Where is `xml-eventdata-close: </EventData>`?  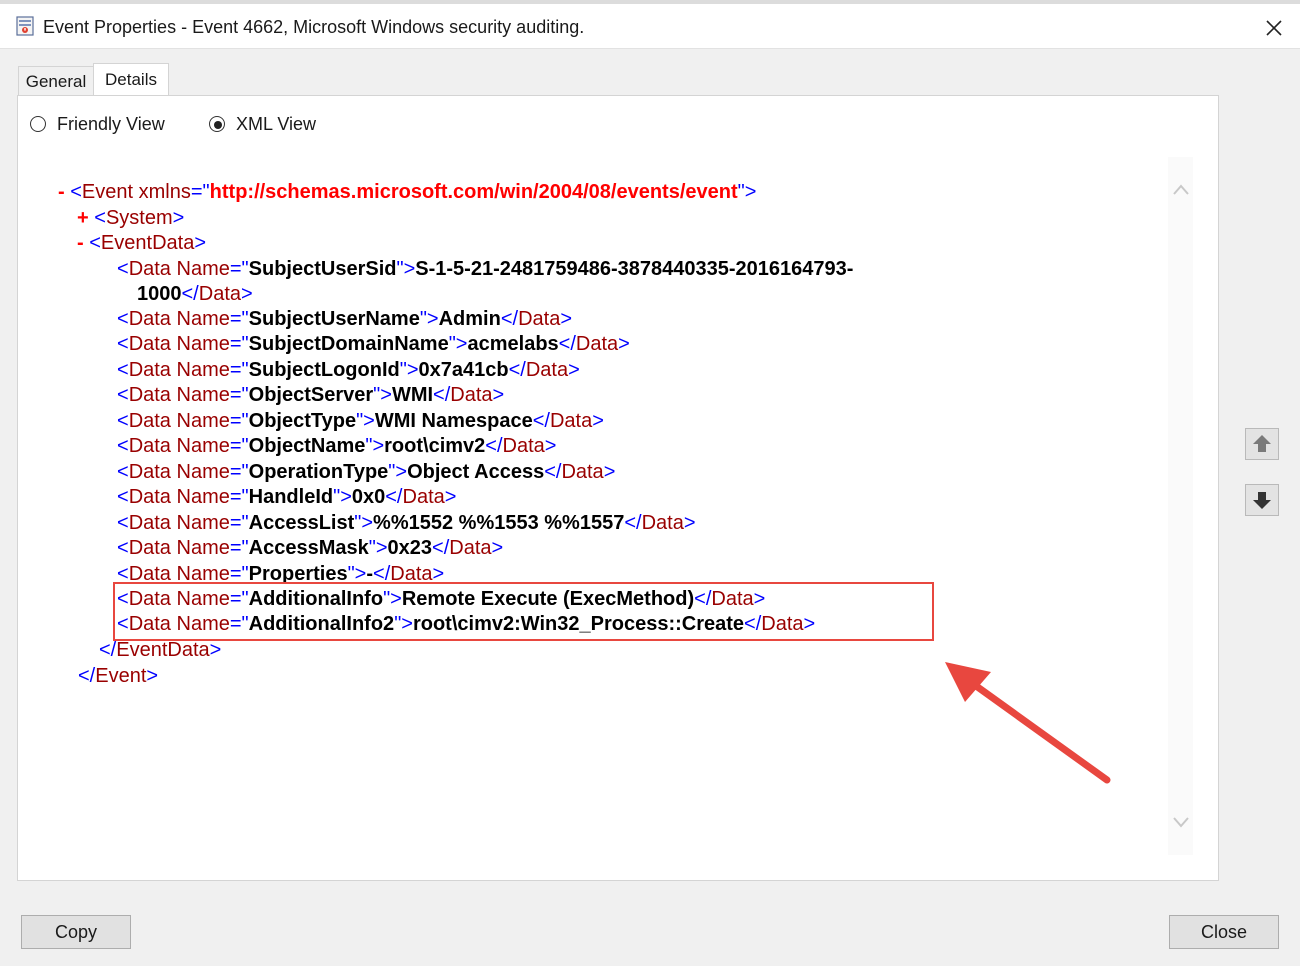
xml-eventdata-close: </EventData> is located at coordinates (160, 650).